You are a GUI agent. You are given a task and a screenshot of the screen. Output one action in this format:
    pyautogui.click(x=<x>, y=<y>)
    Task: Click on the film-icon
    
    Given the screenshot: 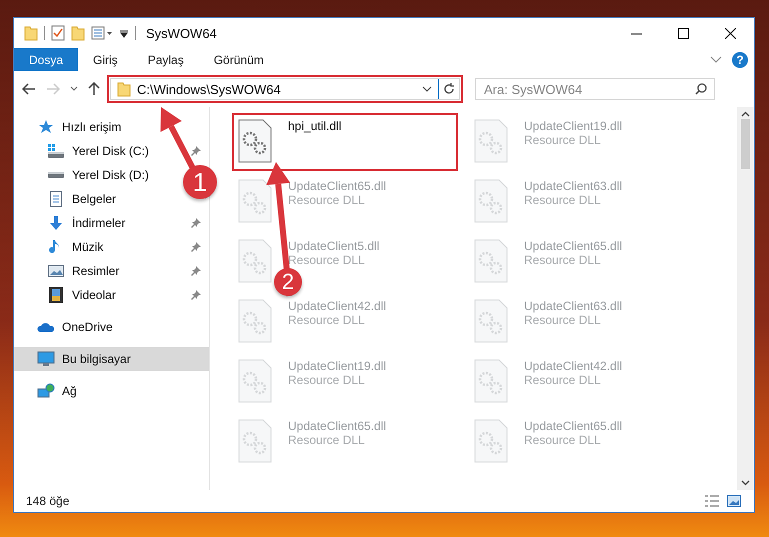 What is the action you would take?
    pyautogui.click(x=56, y=295)
    